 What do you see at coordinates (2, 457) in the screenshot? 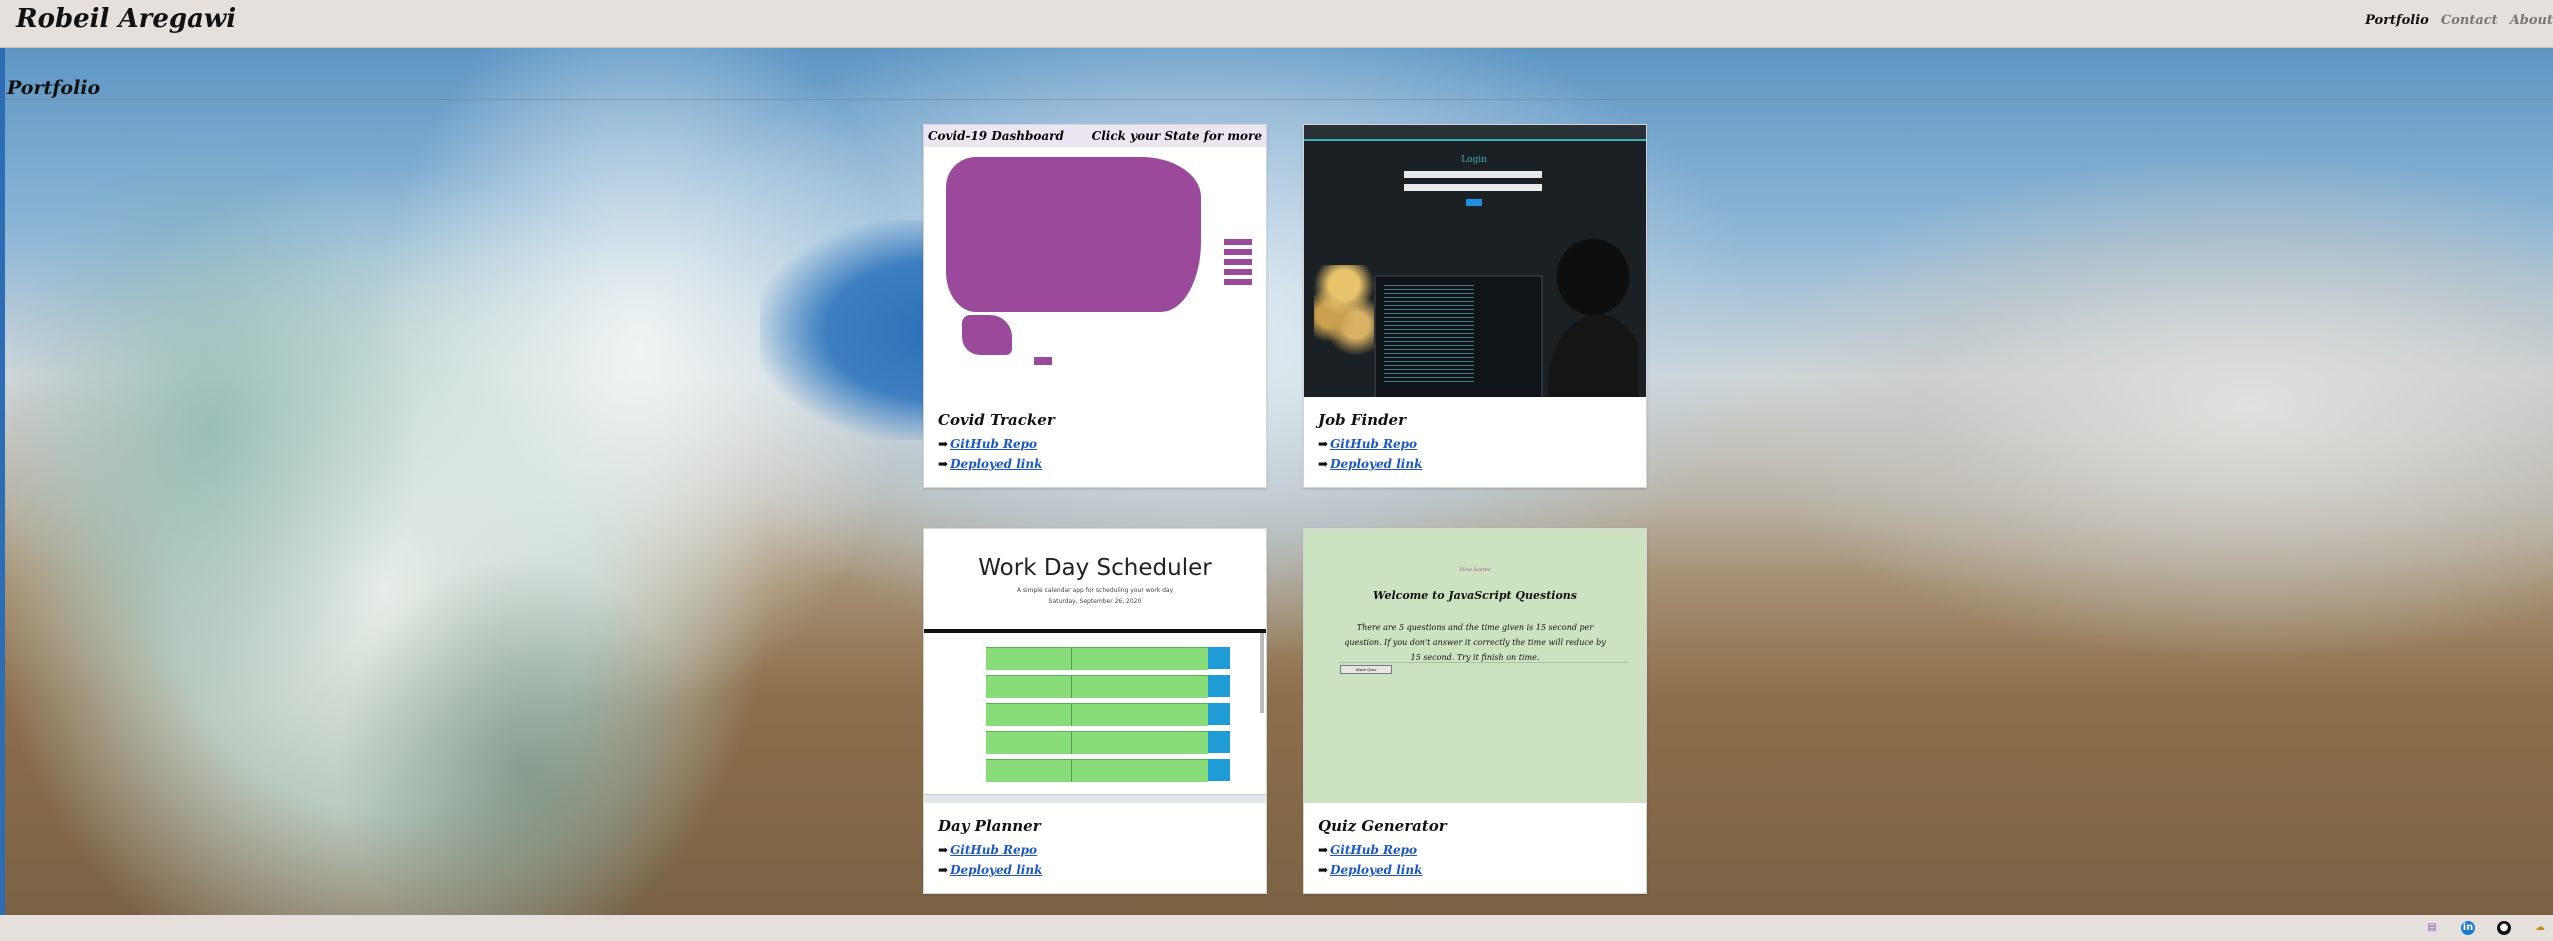
I see `left-edge-strip` at bounding box center [2, 457].